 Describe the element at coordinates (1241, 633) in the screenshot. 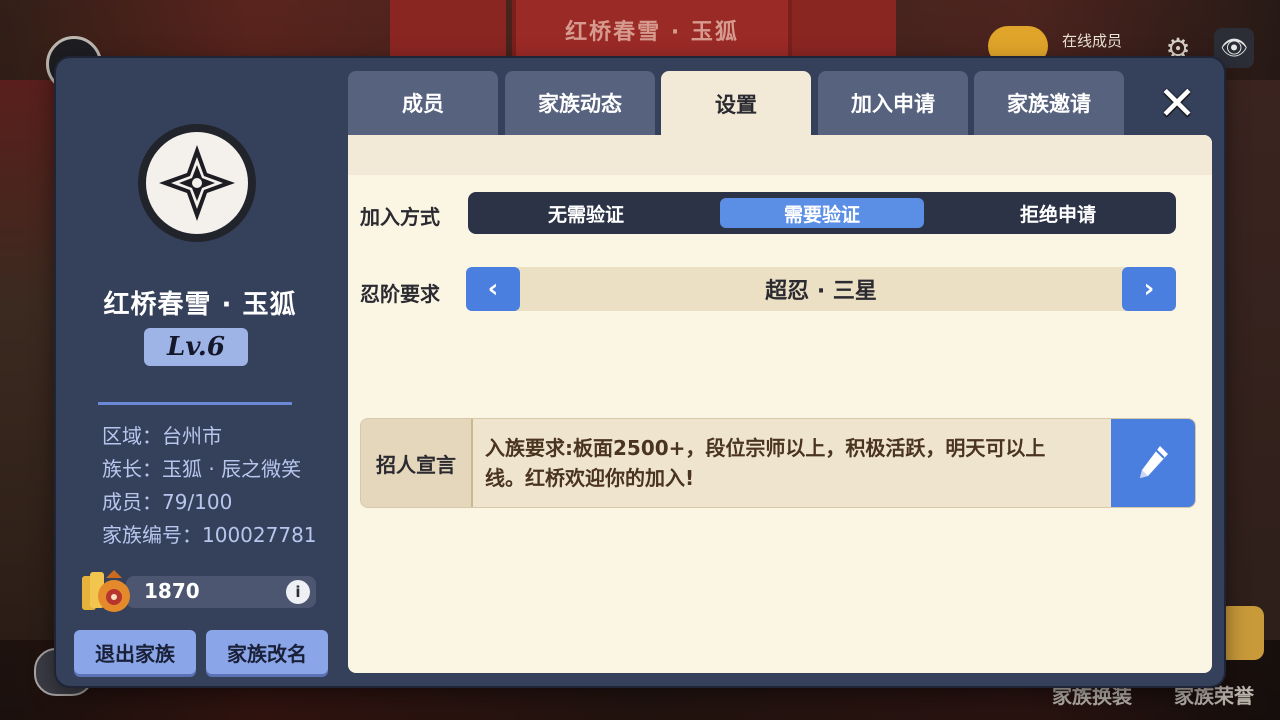

I see `trophy-icon` at that location.